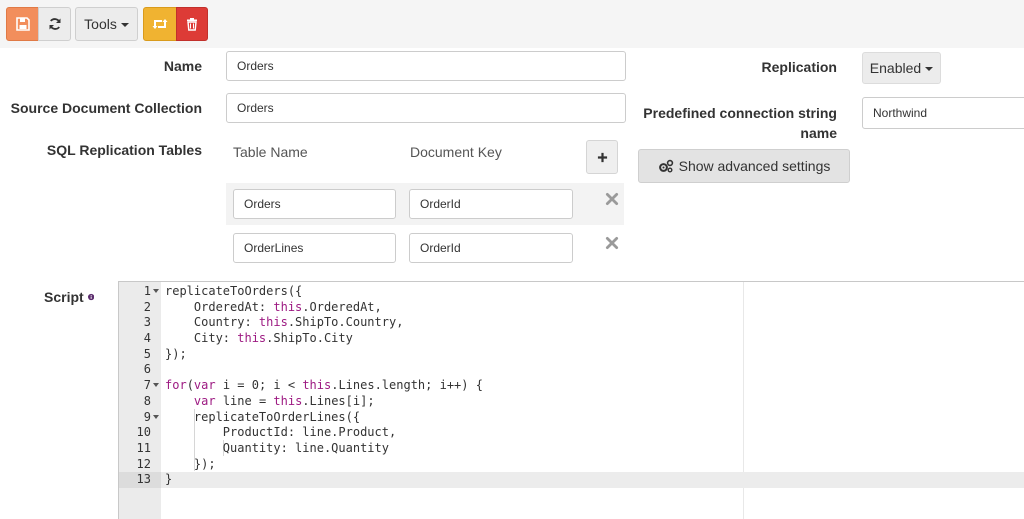  Describe the element at coordinates (270, 152) in the screenshot. I see `table-name-header: Table Name` at that location.